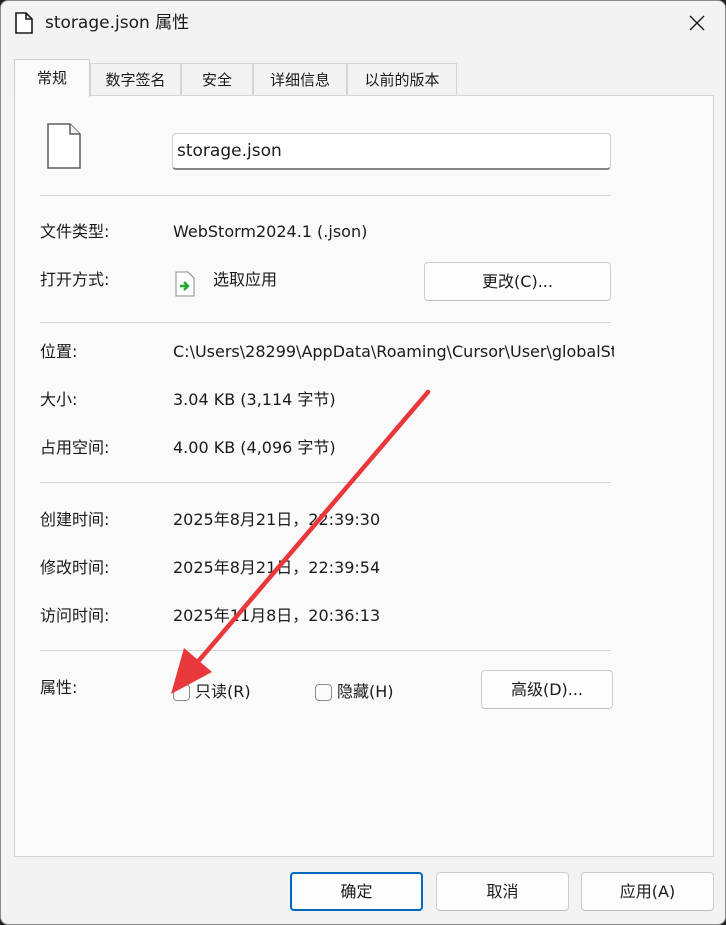 This screenshot has height=925, width=726. Describe the element at coordinates (64, 146) in the screenshot. I see `file-icon` at that location.